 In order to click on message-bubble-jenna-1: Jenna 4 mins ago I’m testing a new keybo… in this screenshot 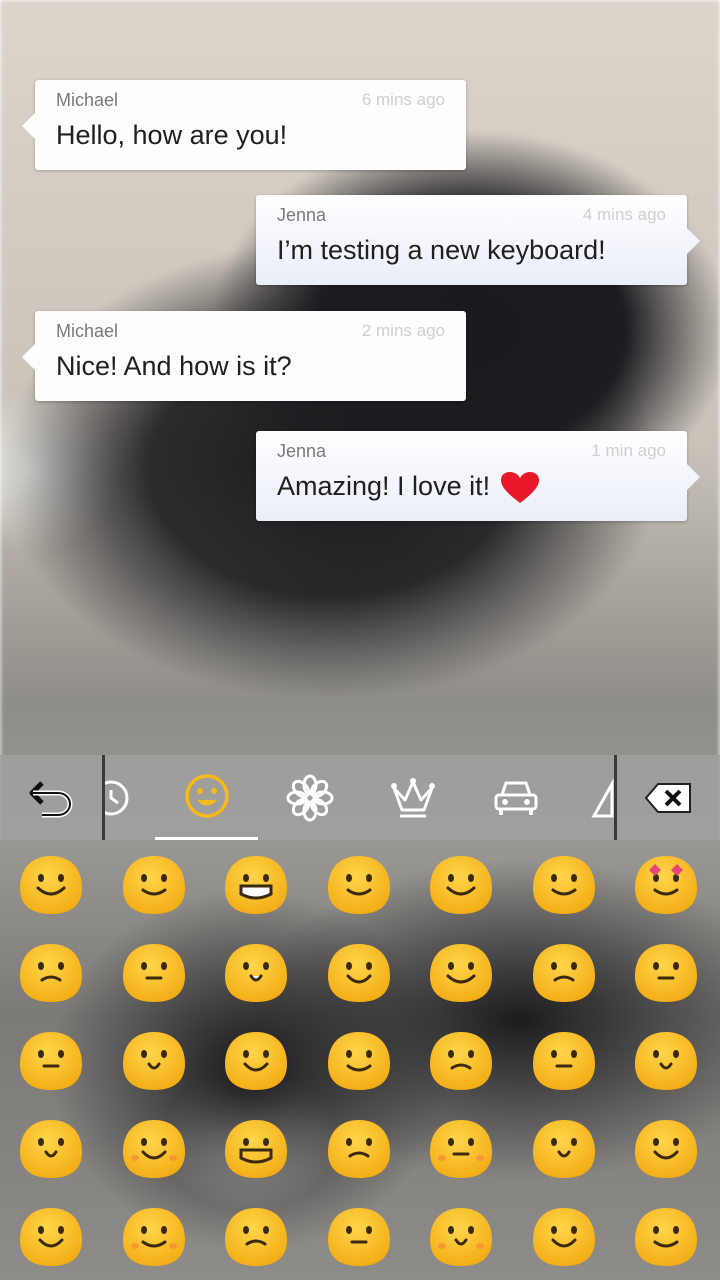, I will do `click(478, 240)`.